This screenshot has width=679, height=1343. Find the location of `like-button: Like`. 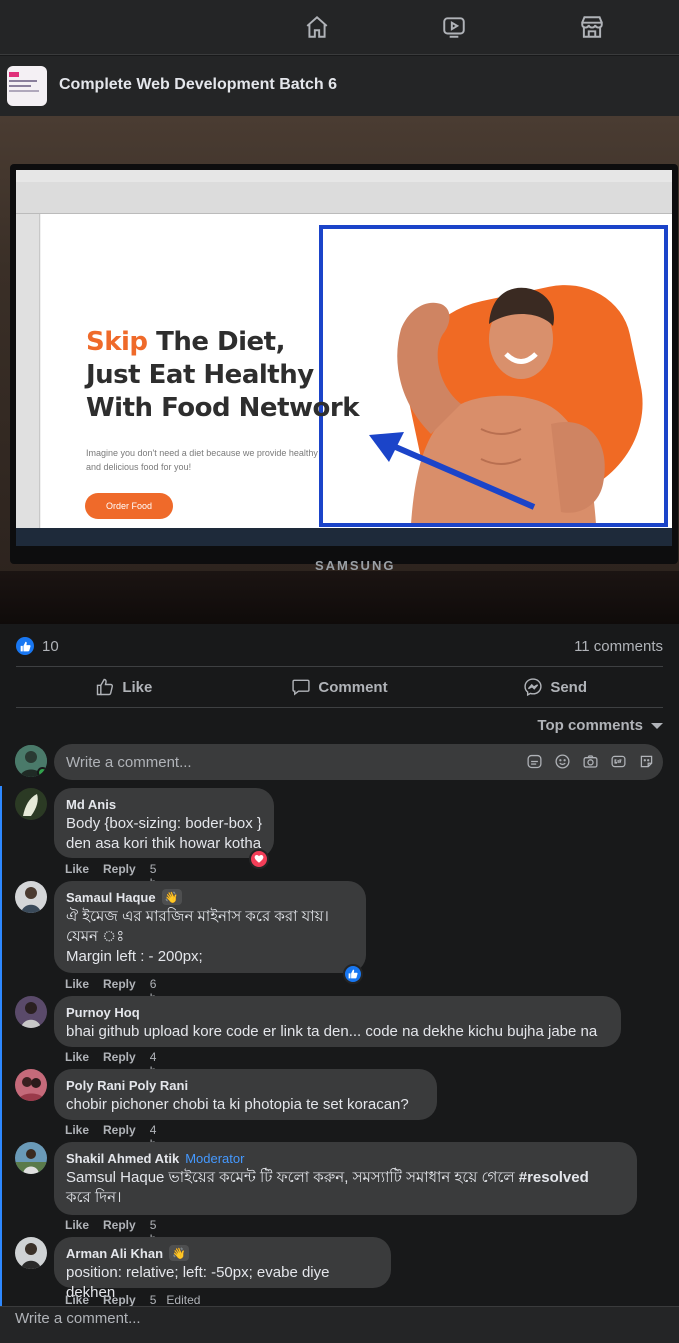

like-button: Like is located at coordinates (124, 687).